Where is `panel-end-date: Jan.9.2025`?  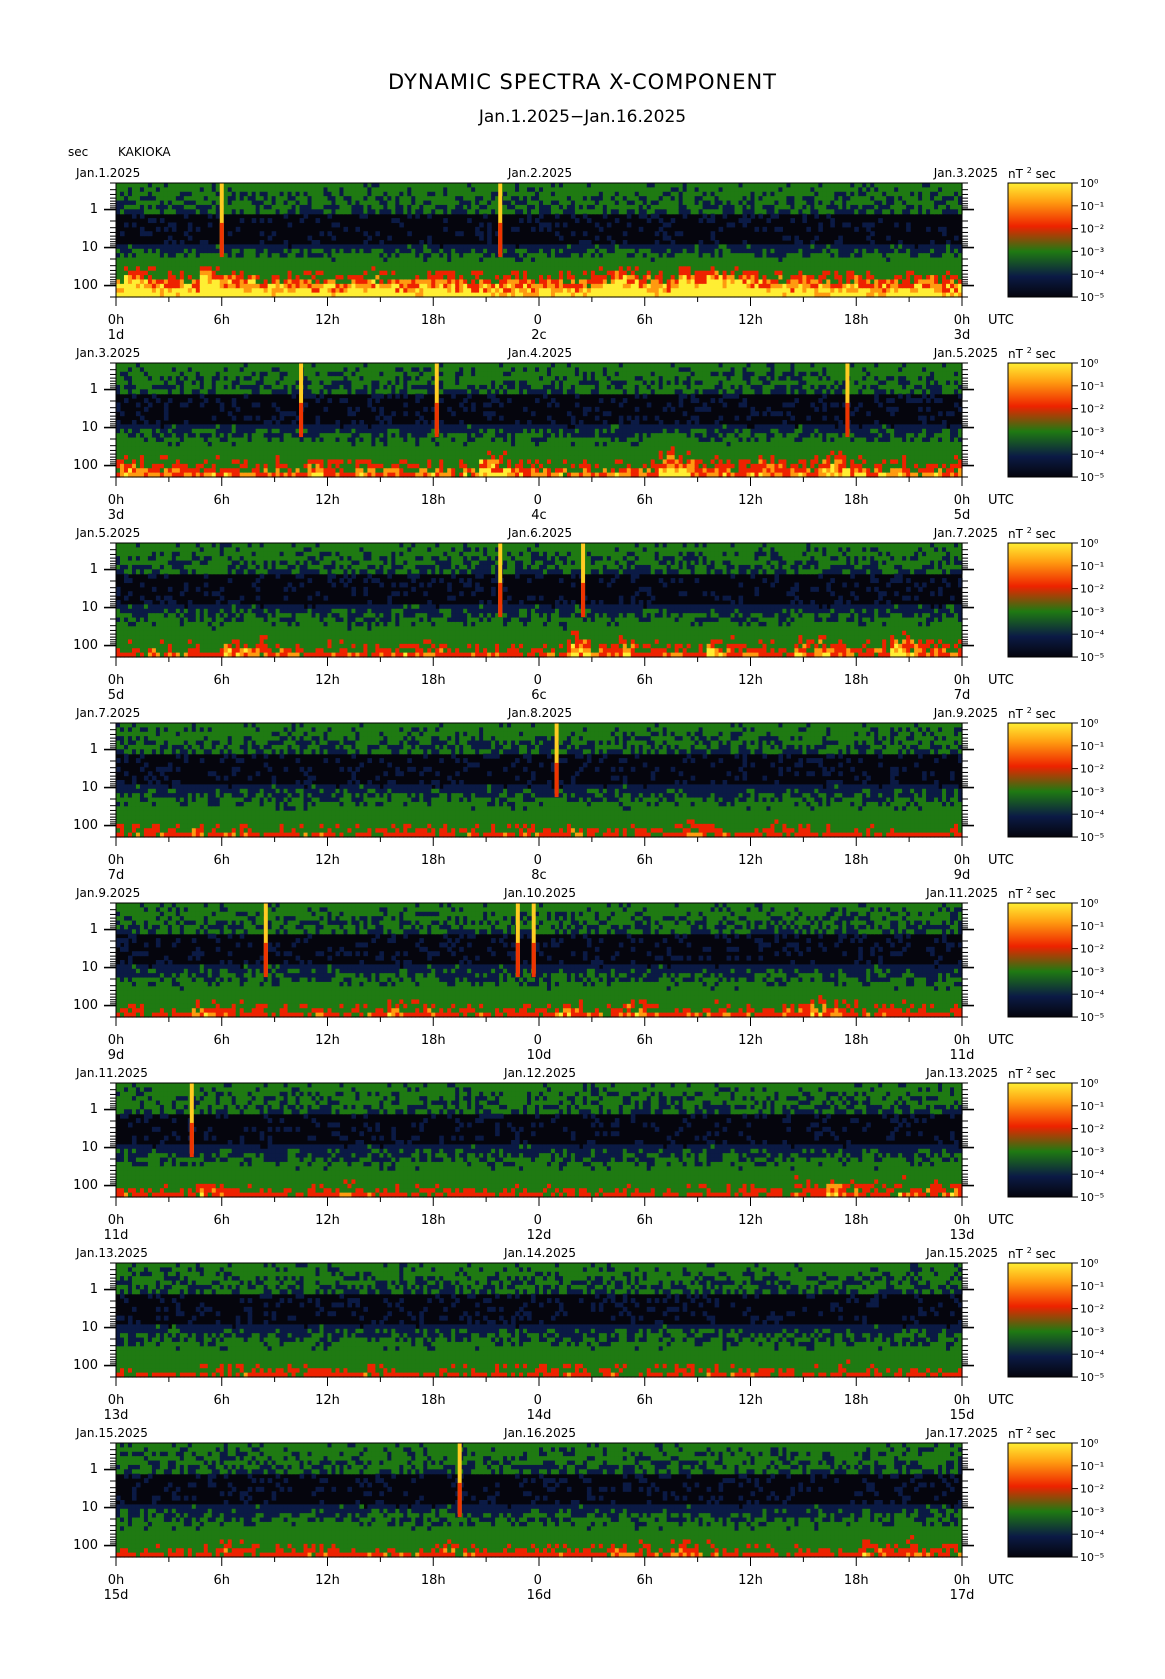
panel-end-date: Jan.9.2025 is located at coordinates (966, 713).